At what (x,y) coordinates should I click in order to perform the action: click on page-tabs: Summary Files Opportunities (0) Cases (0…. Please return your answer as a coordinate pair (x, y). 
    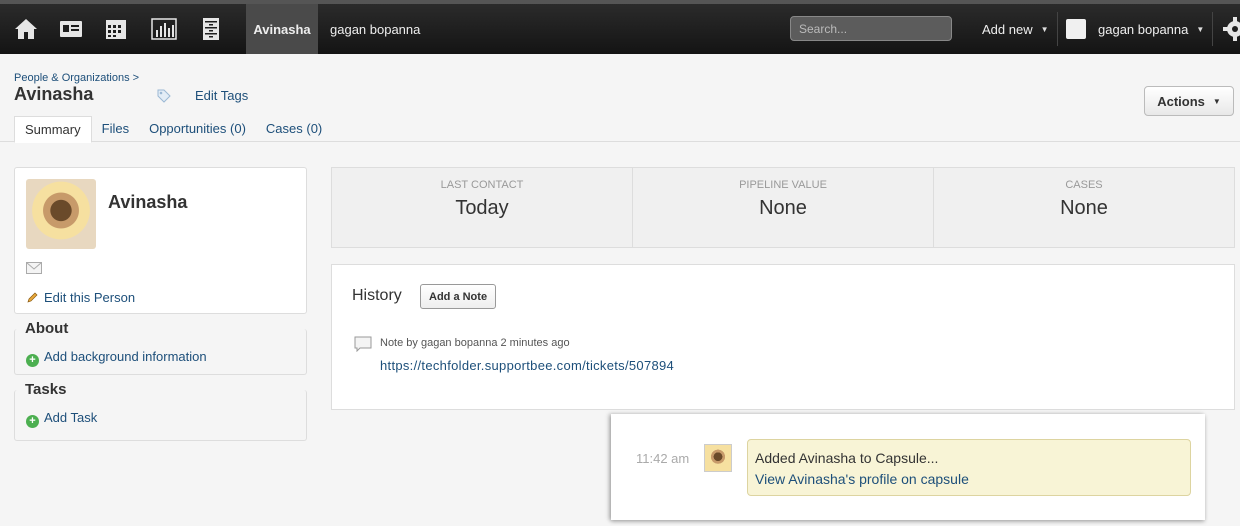
    Looking at the image, I should click on (173, 129).